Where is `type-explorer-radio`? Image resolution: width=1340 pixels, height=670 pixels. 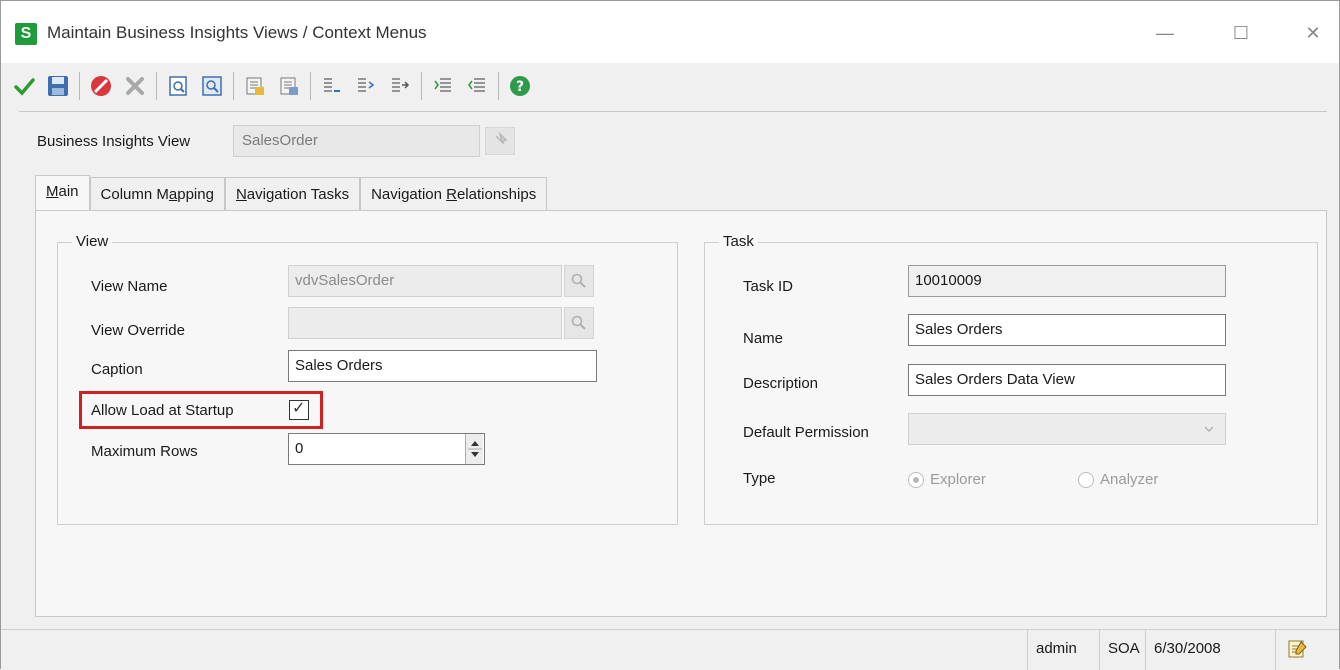
type-explorer-radio is located at coordinates (916, 480).